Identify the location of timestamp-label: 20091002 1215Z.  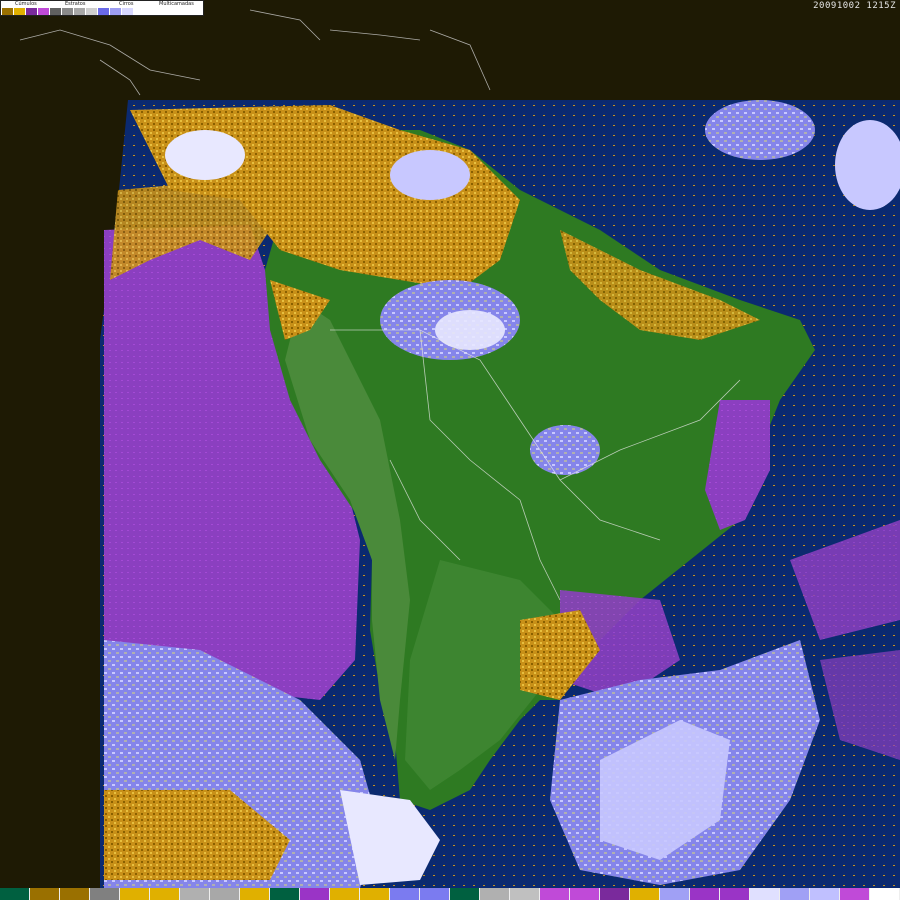
(854, 6).